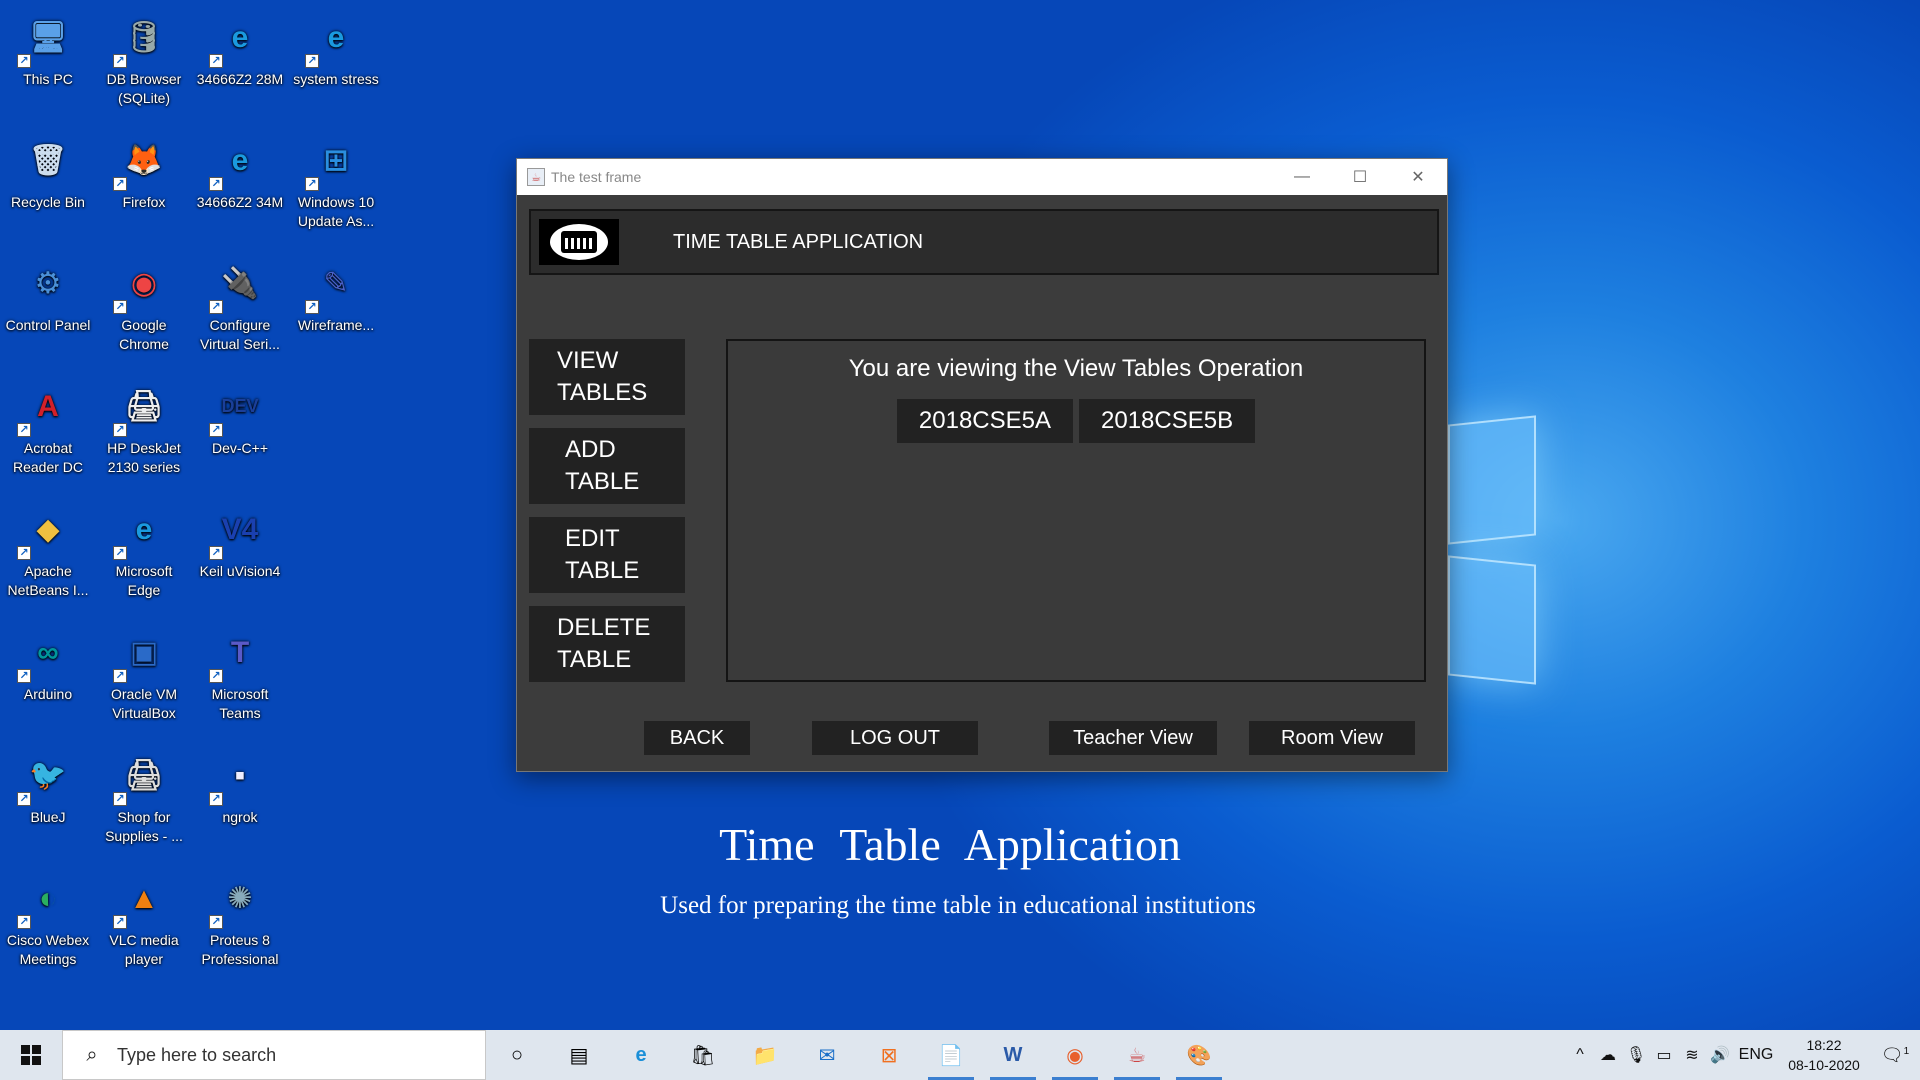 The image size is (1920, 1080). Describe the element at coordinates (984, 421) in the screenshot. I see `table-button-2018cse5a: 2018CSE5A` at that location.